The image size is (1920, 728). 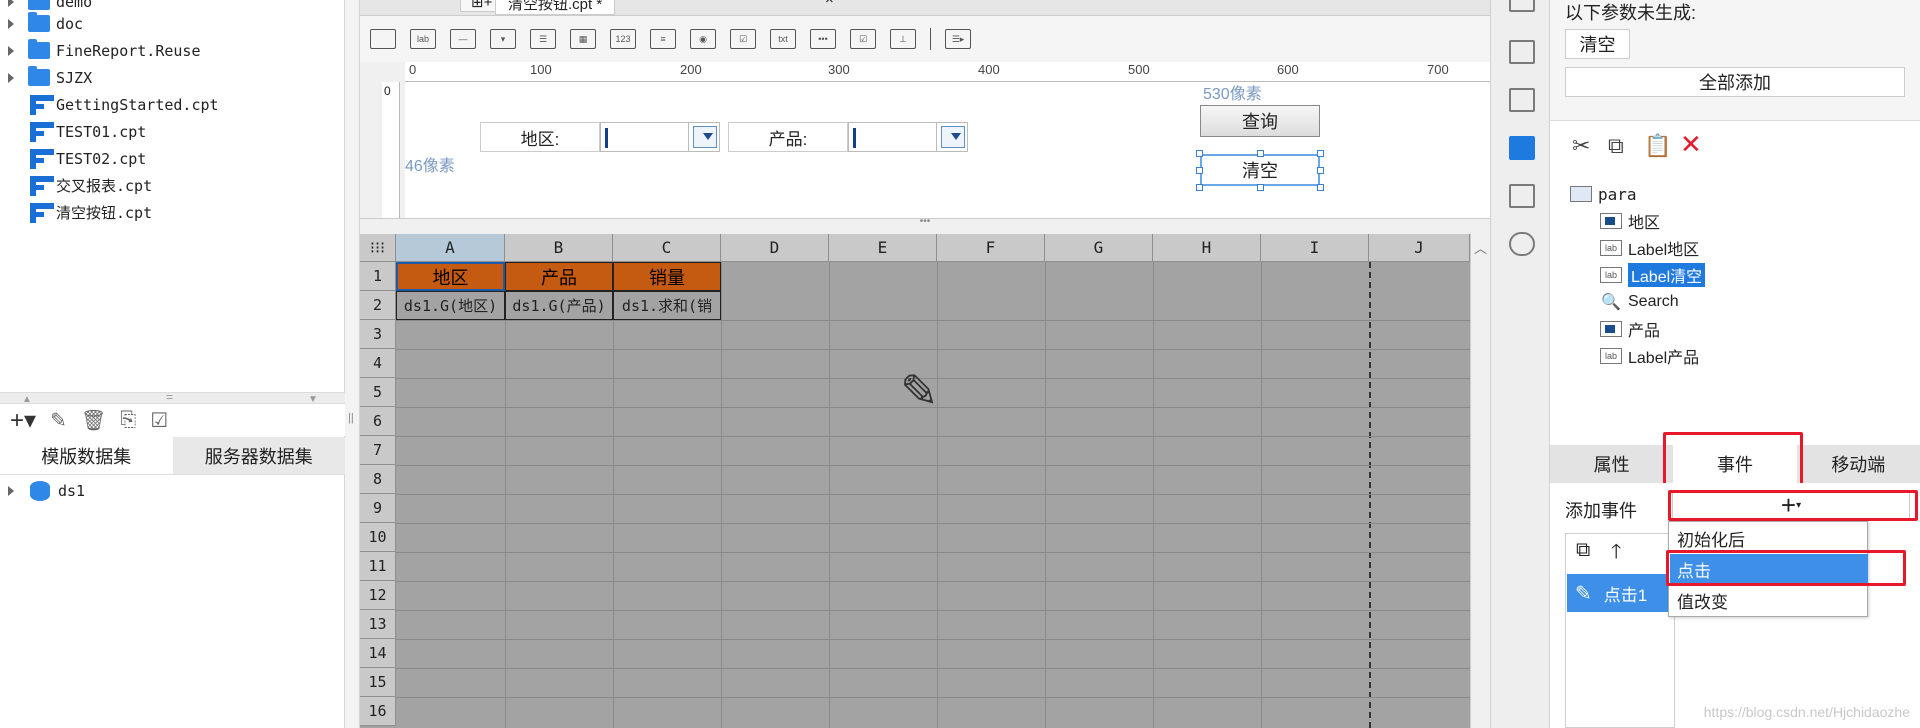 What do you see at coordinates (1621, 593) in the screenshot?
I see `event-item: ✎ 点击1` at bounding box center [1621, 593].